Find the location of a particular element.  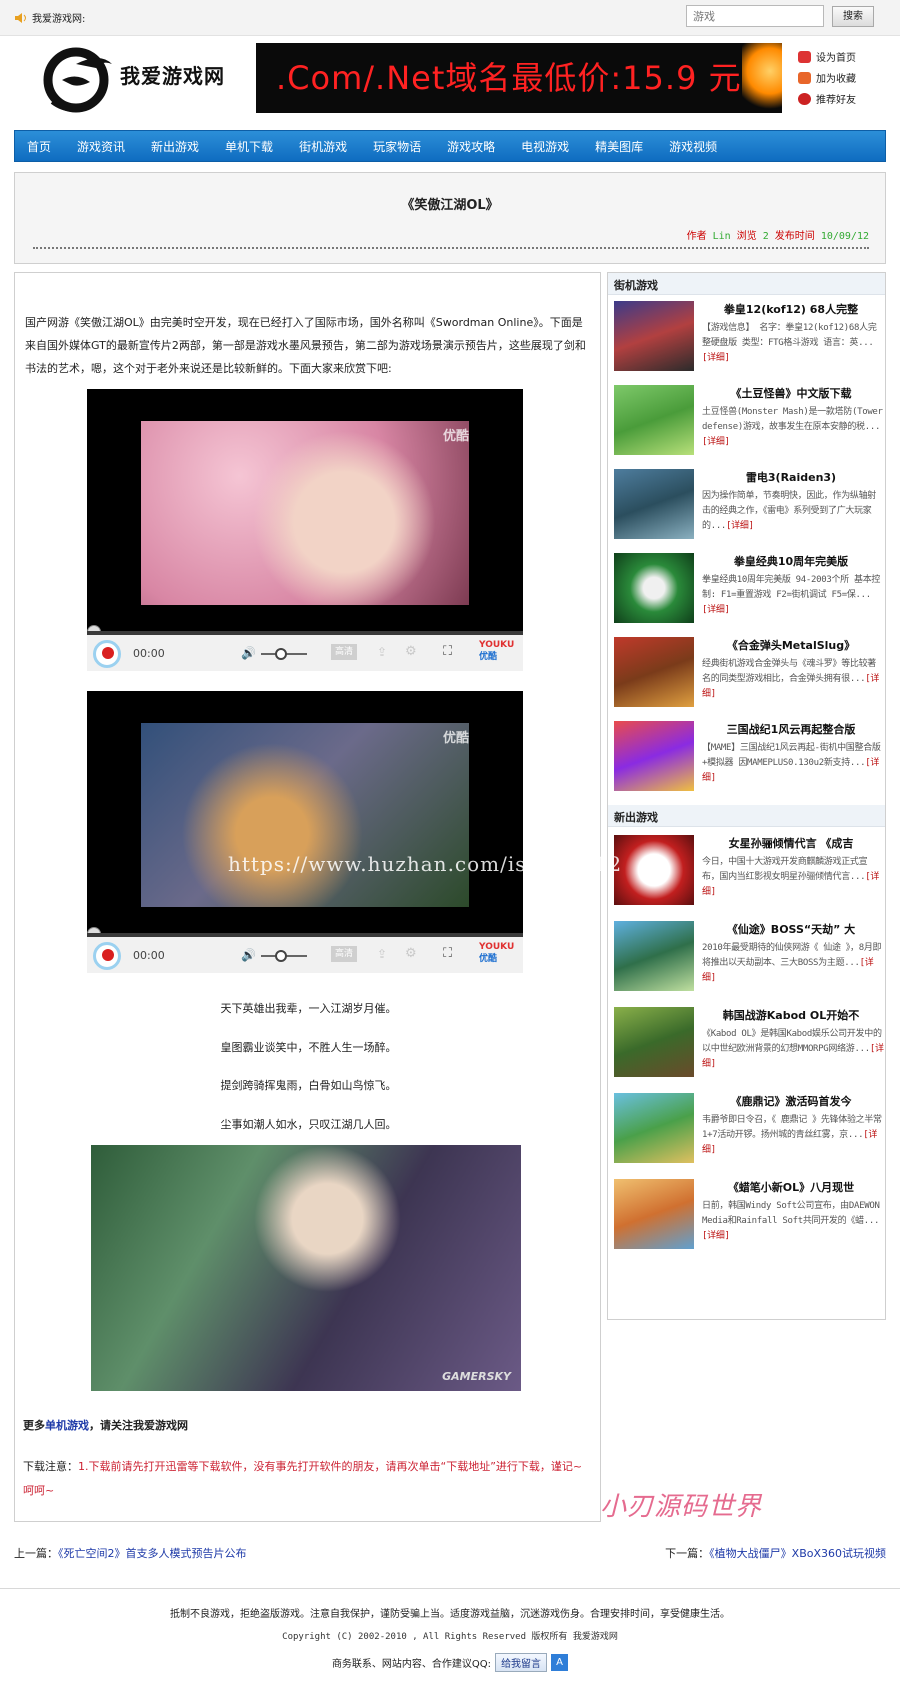

item-title: 雷电3(Raiden3) is located at coordinates (791, 477).